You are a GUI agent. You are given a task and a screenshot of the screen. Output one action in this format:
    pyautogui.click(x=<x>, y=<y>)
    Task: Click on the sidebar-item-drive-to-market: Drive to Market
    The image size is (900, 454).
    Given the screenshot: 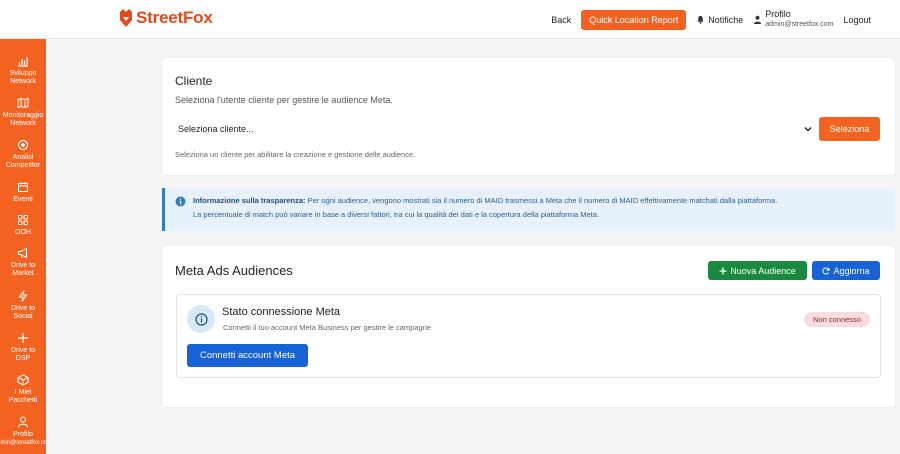 What is the action you would take?
    pyautogui.click(x=23, y=262)
    